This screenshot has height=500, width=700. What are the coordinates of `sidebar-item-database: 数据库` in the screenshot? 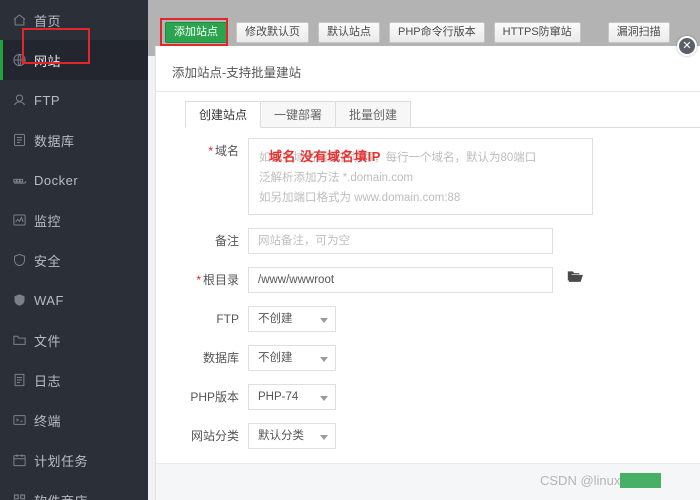 It's located at (74, 140).